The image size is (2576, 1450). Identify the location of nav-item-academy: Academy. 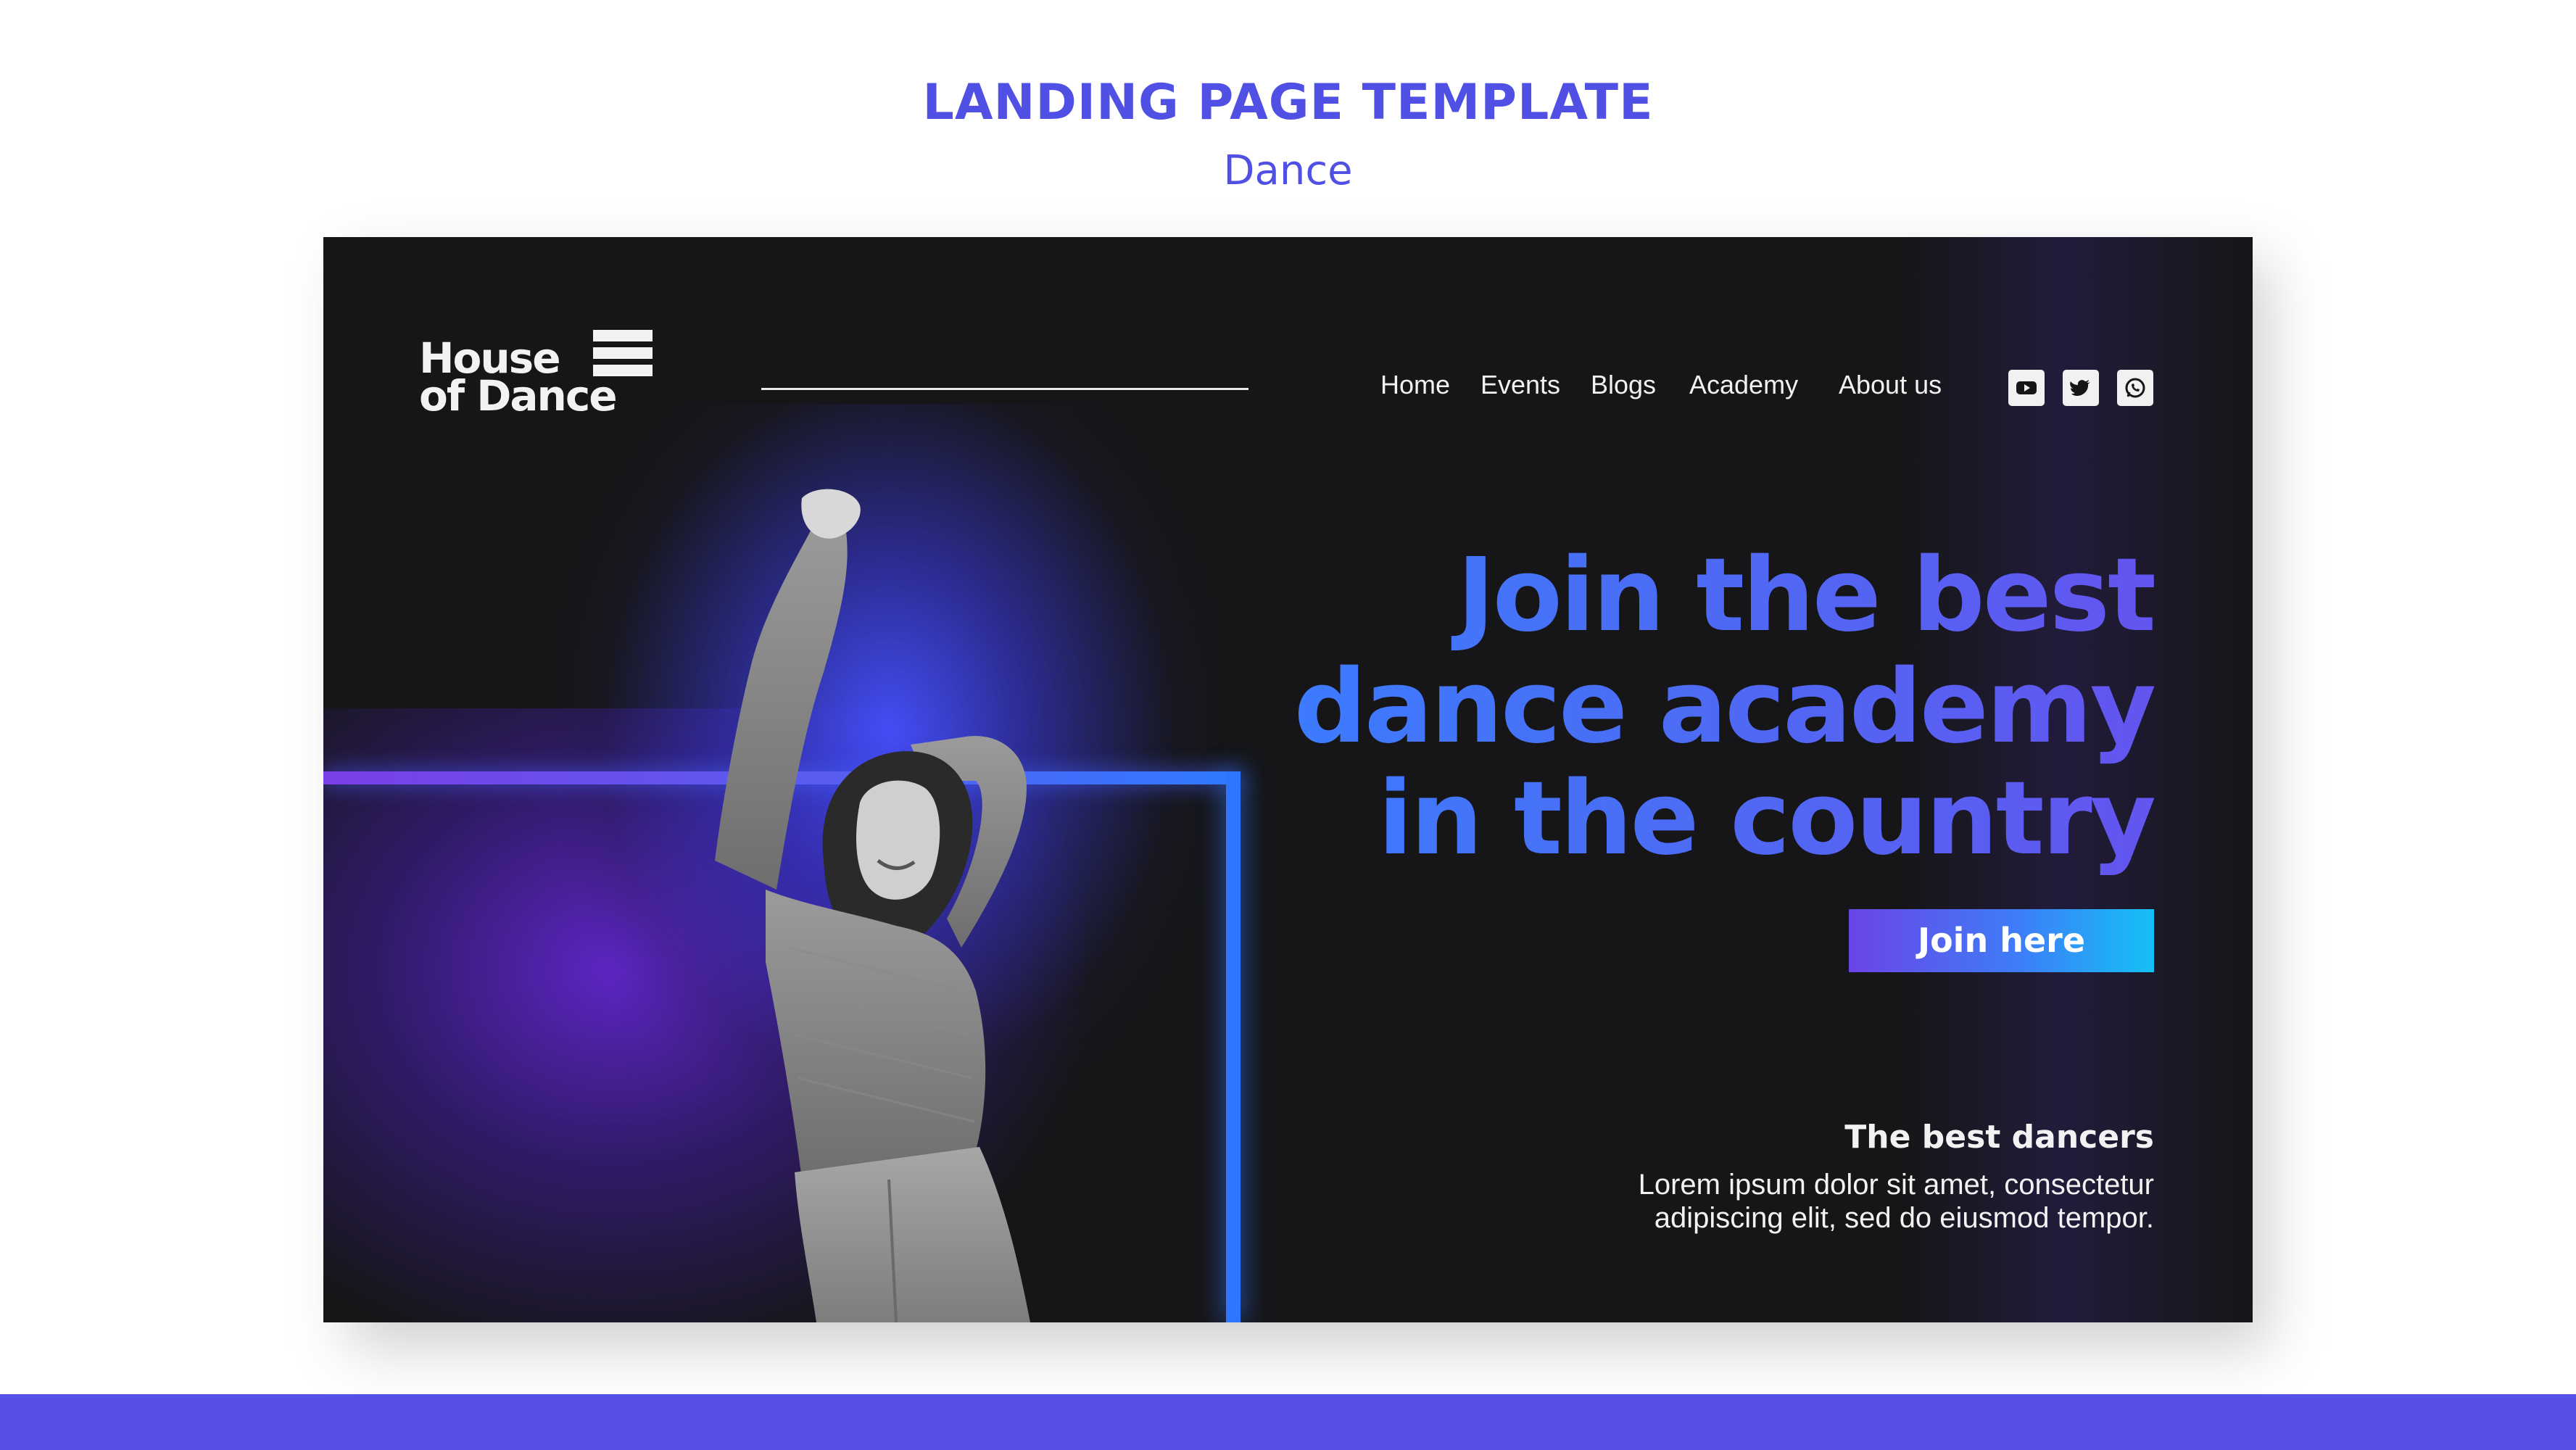
(1743, 385).